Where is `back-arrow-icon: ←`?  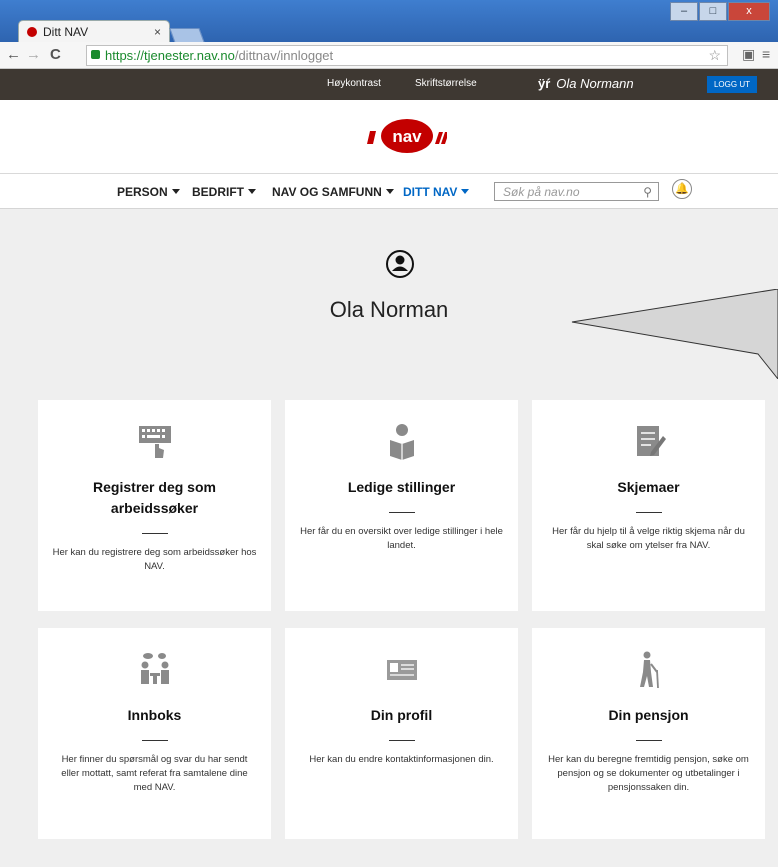
back-arrow-icon: ← is located at coordinates (13, 54).